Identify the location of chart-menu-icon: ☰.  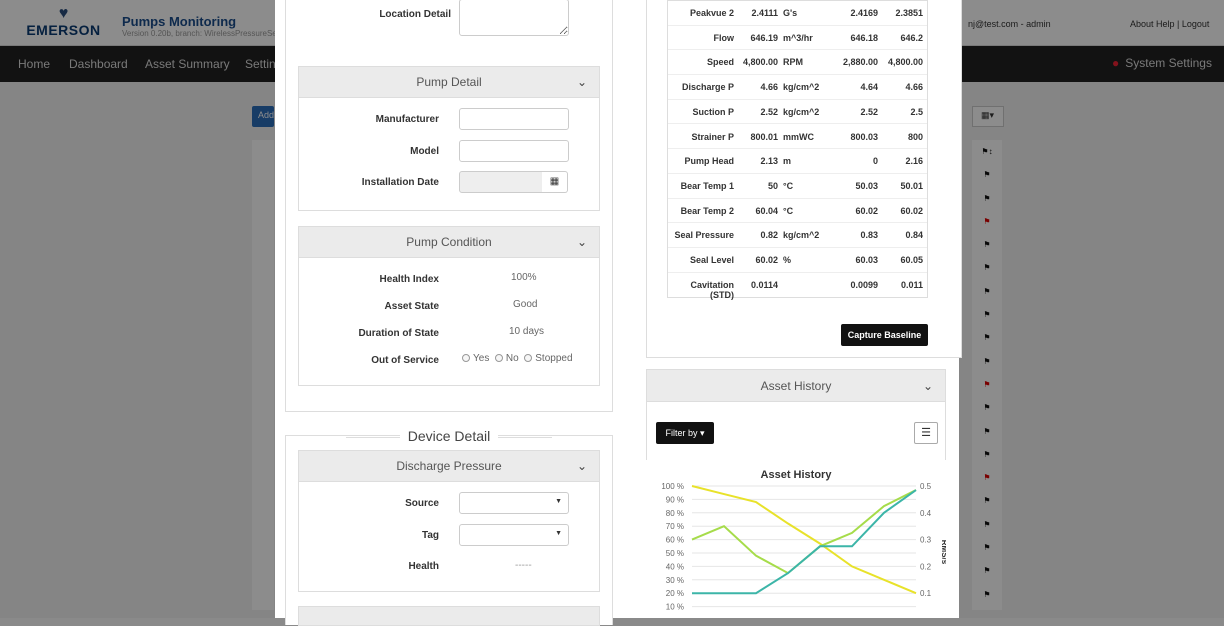
(926, 433).